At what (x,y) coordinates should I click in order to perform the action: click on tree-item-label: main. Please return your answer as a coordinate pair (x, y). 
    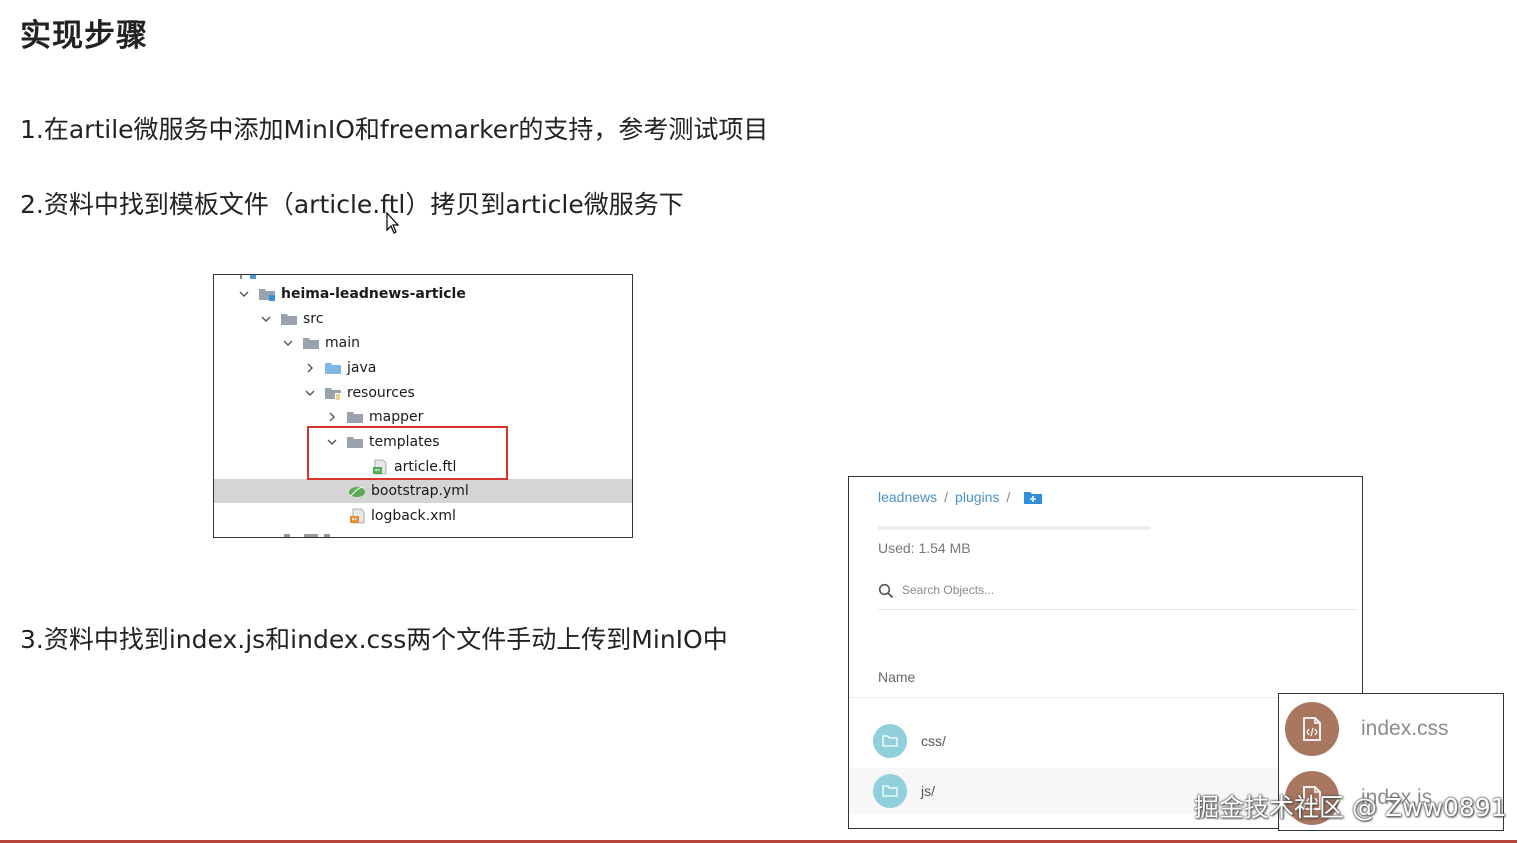
    Looking at the image, I should click on (342, 343).